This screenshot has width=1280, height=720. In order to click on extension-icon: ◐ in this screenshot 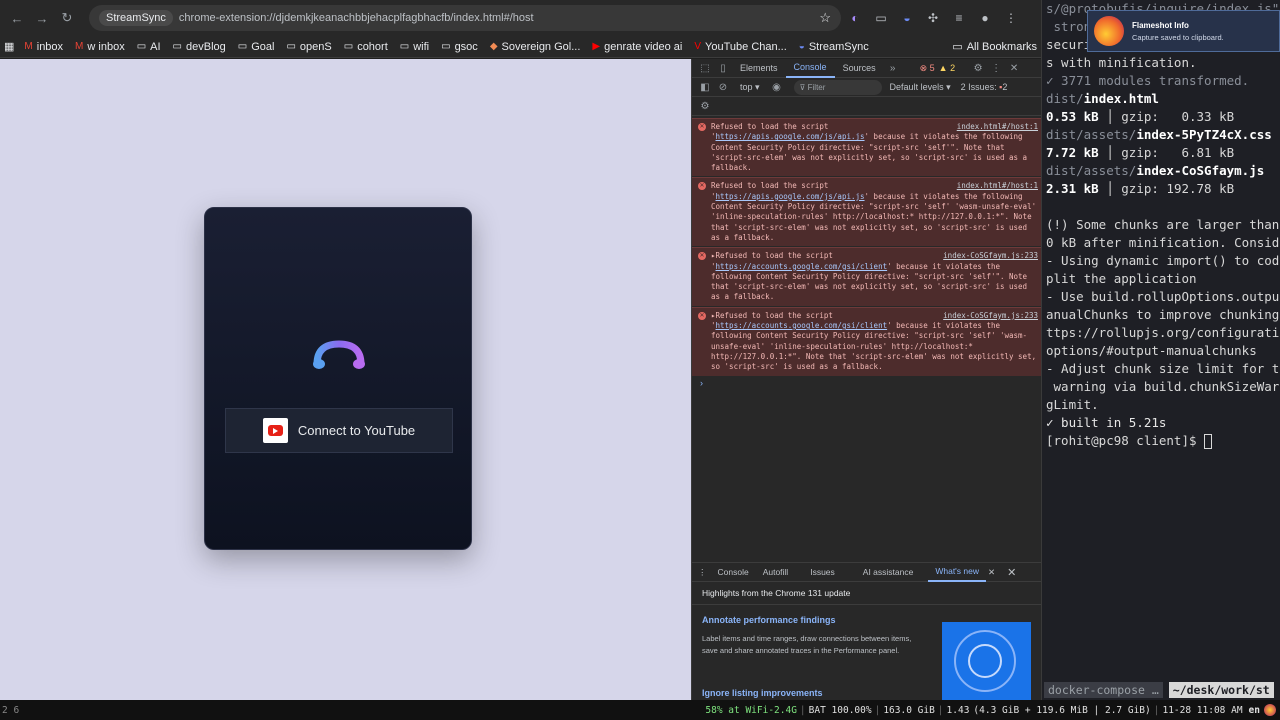, I will do `click(855, 18)`.